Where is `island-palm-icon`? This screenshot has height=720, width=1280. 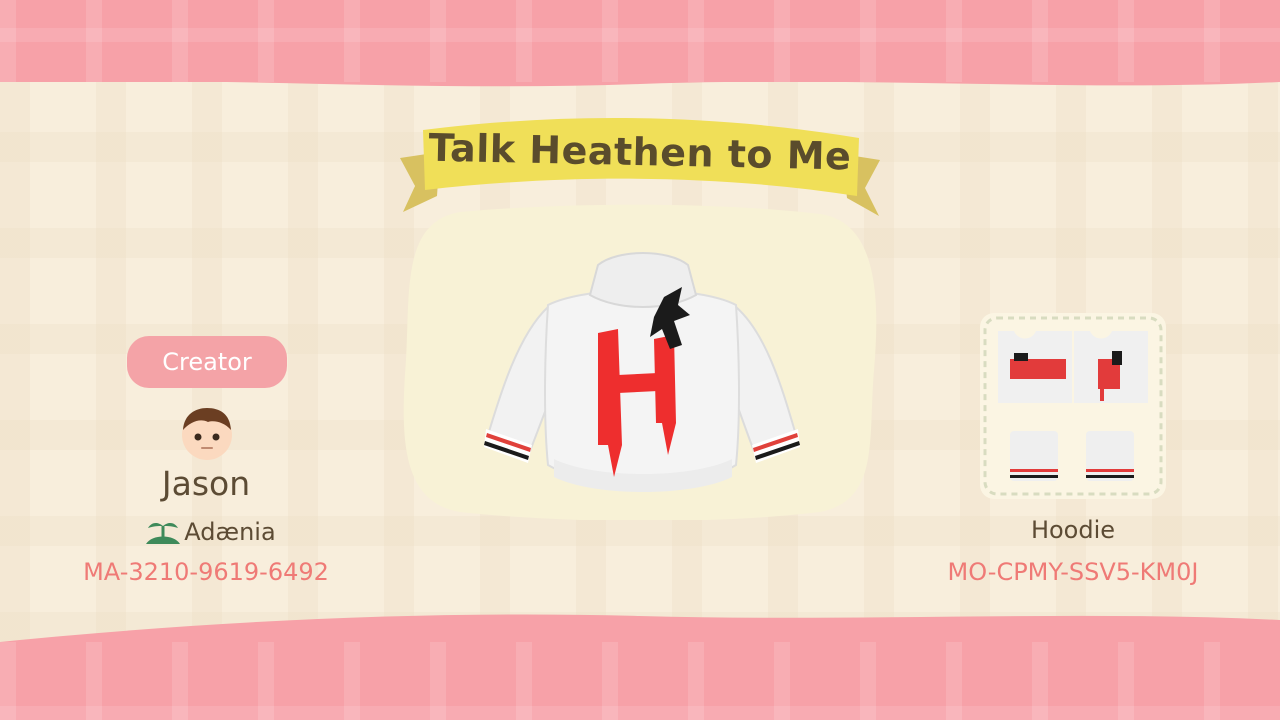
island-palm-icon is located at coordinates (163, 533).